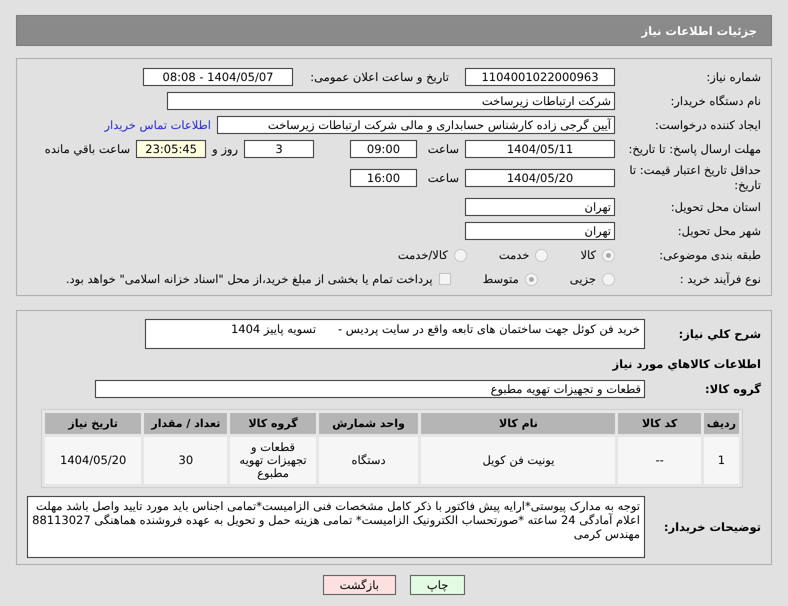 Image resolution: width=788 pixels, height=606 pixels. What do you see at coordinates (93, 423) in the screenshot?
I see `column-header: تاریخ نیاز` at bounding box center [93, 423].